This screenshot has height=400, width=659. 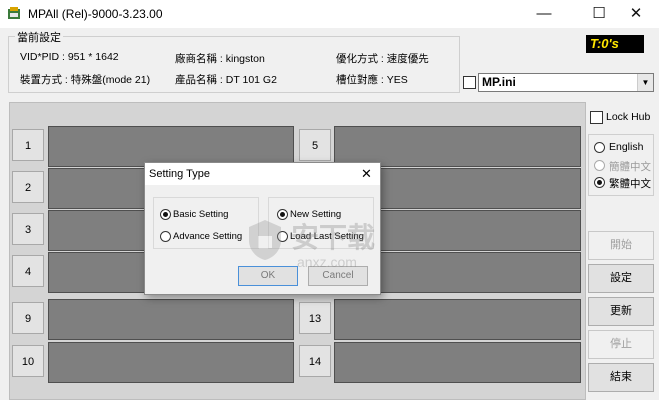 I want to click on port-button: 5, so click(x=315, y=145).